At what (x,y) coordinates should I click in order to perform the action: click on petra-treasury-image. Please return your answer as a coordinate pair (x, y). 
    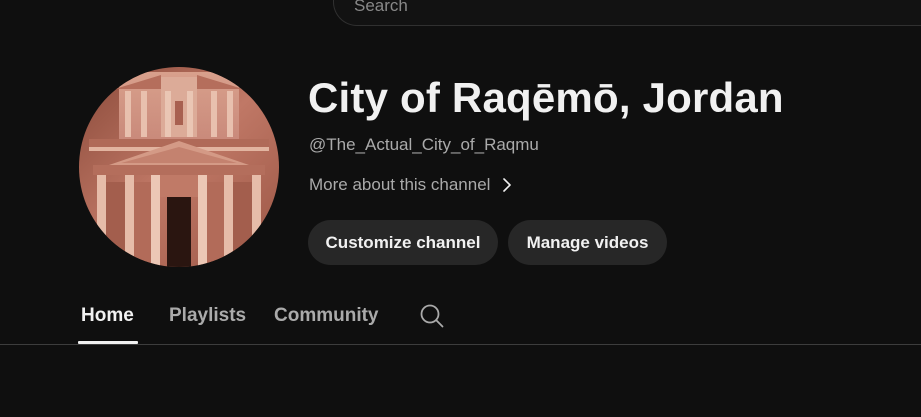
    Looking at the image, I should click on (179, 167).